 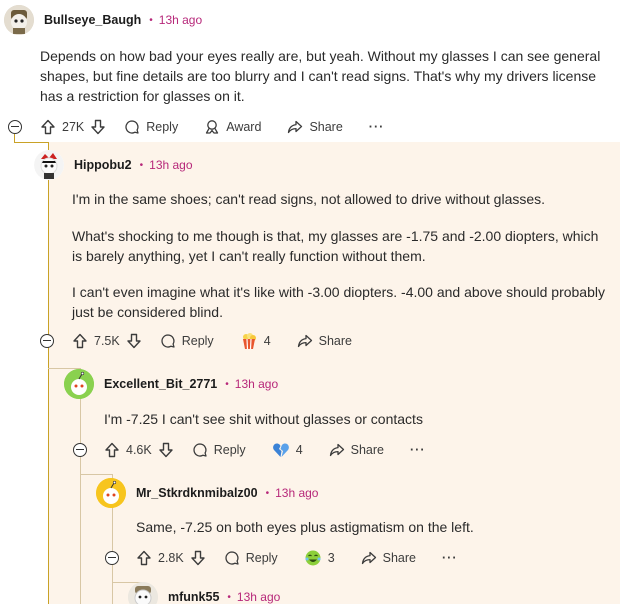 What do you see at coordinates (193, 597) in the screenshot?
I see `username: mfunk55` at bounding box center [193, 597].